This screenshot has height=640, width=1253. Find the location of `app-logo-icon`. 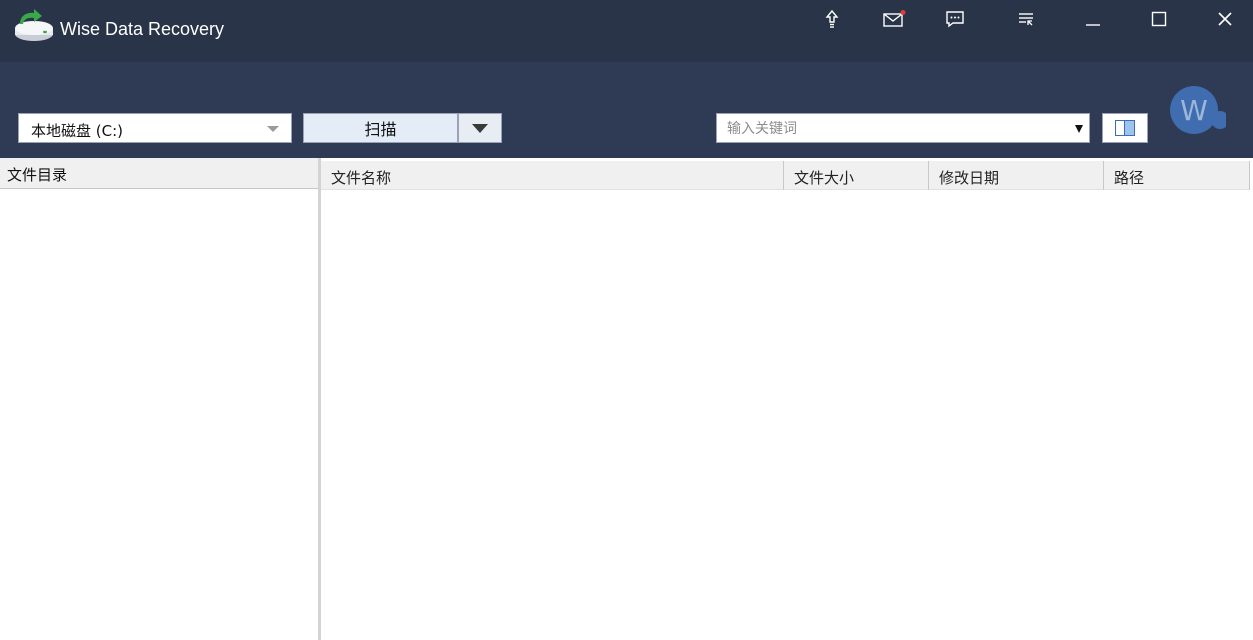

app-logo-icon is located at coordinates (34, 25).